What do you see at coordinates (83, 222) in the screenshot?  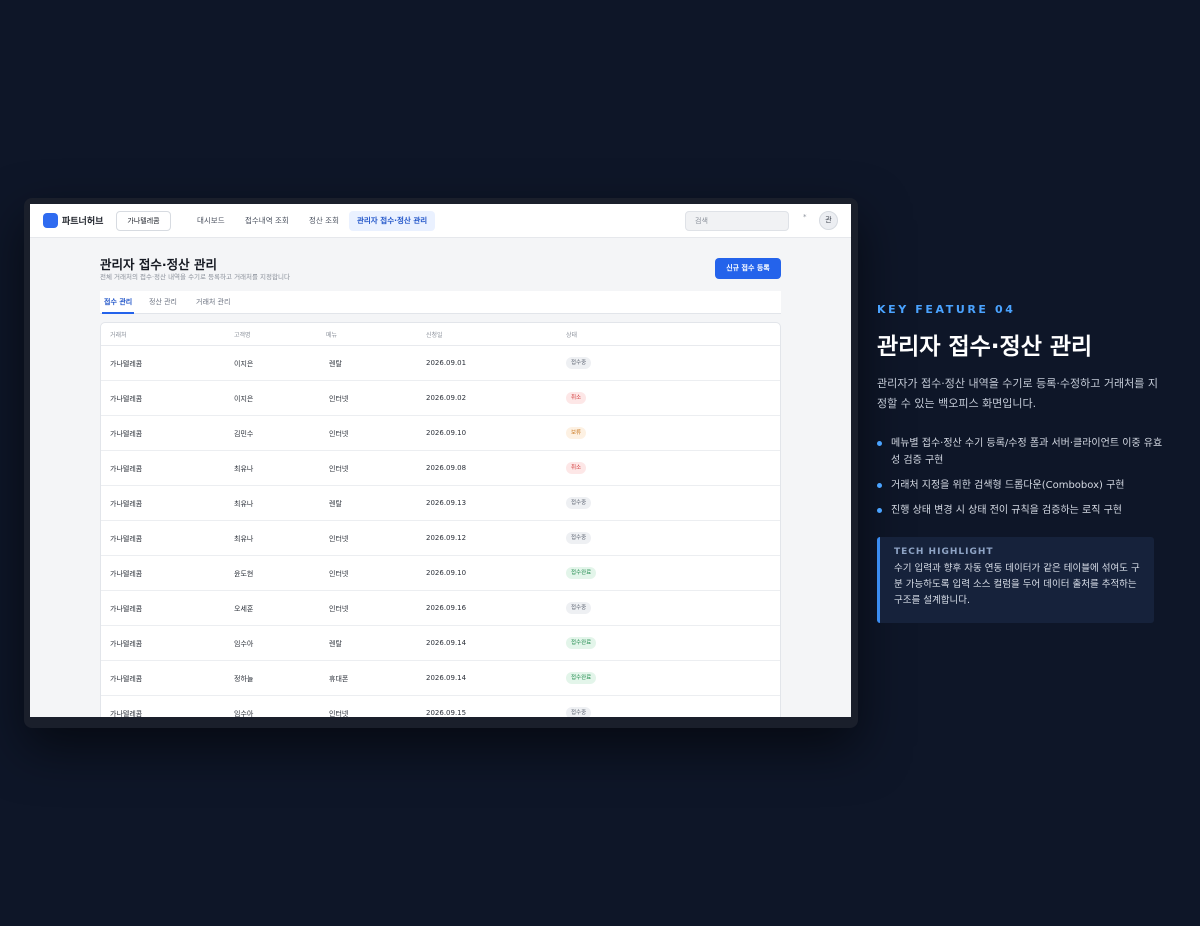 I see `logo-text: 파트너허브` at bounding box center [83, 222].